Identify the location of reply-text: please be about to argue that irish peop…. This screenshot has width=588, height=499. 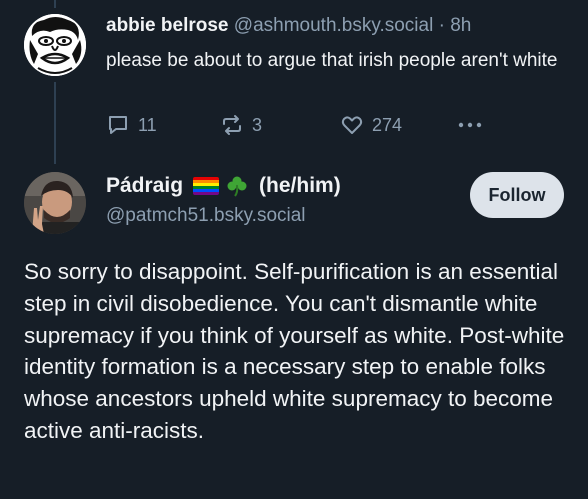
(332, 60).